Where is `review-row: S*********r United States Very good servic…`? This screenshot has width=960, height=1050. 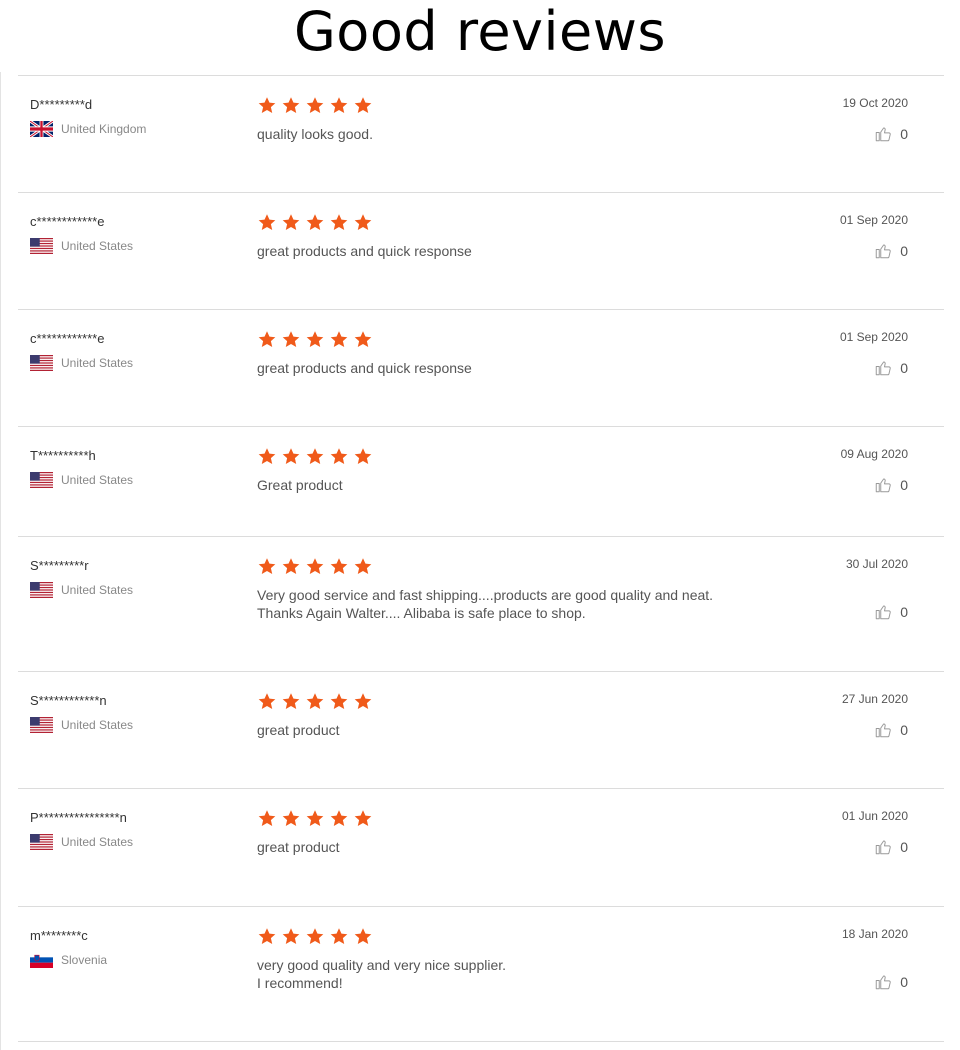
review-row: S*********r United States Very good servic… is located at coordinates (481, 603).